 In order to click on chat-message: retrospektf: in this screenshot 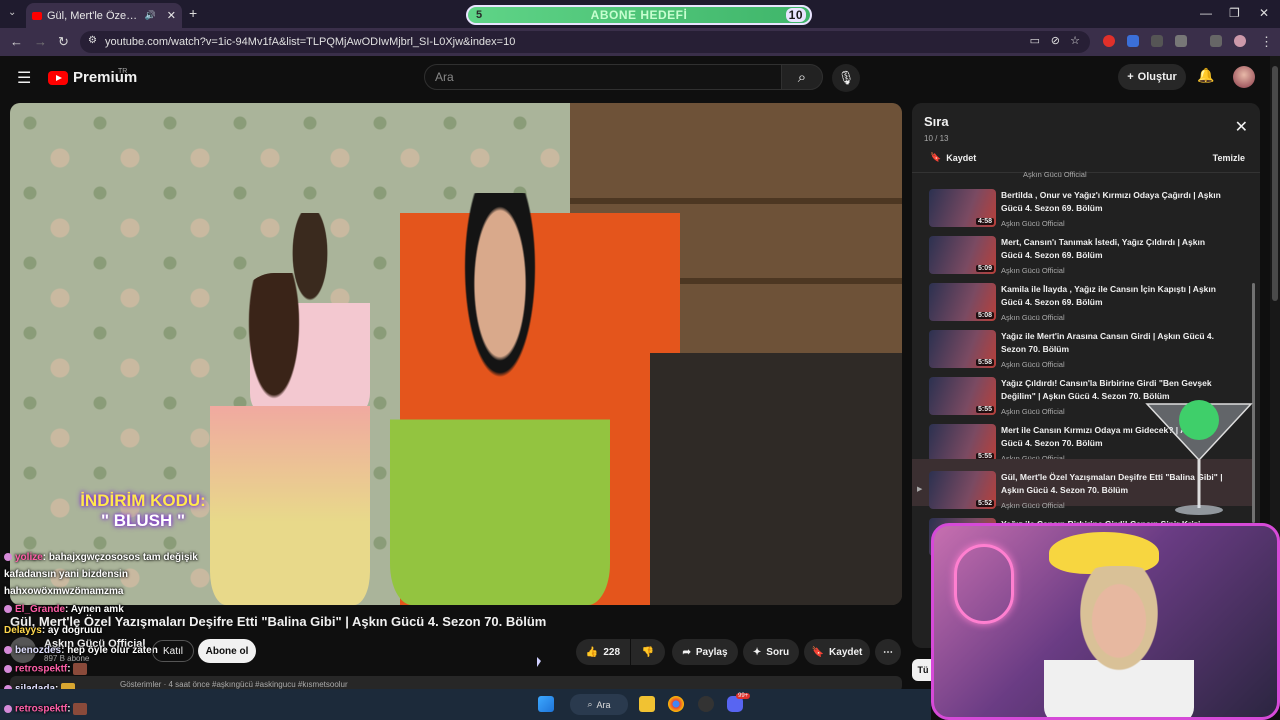, I will do `click(46, 669)`.